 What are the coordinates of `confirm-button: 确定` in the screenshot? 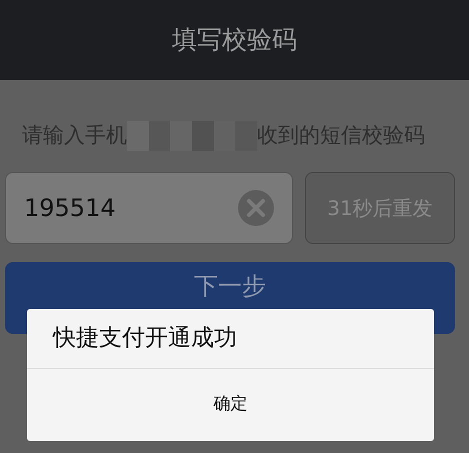 It's located at (230, 405).